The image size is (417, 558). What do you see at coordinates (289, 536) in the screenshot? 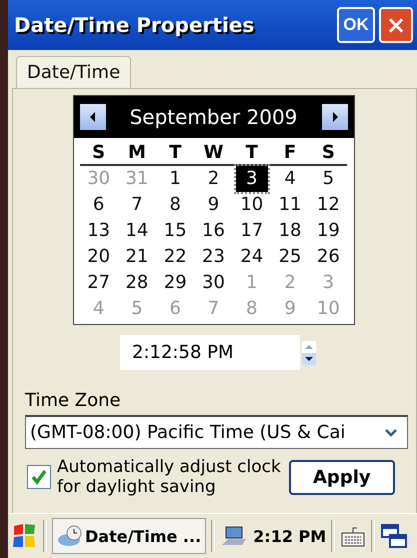
I see `taskbar-clock: 2:12 PM` at bounding box center [289, 536].